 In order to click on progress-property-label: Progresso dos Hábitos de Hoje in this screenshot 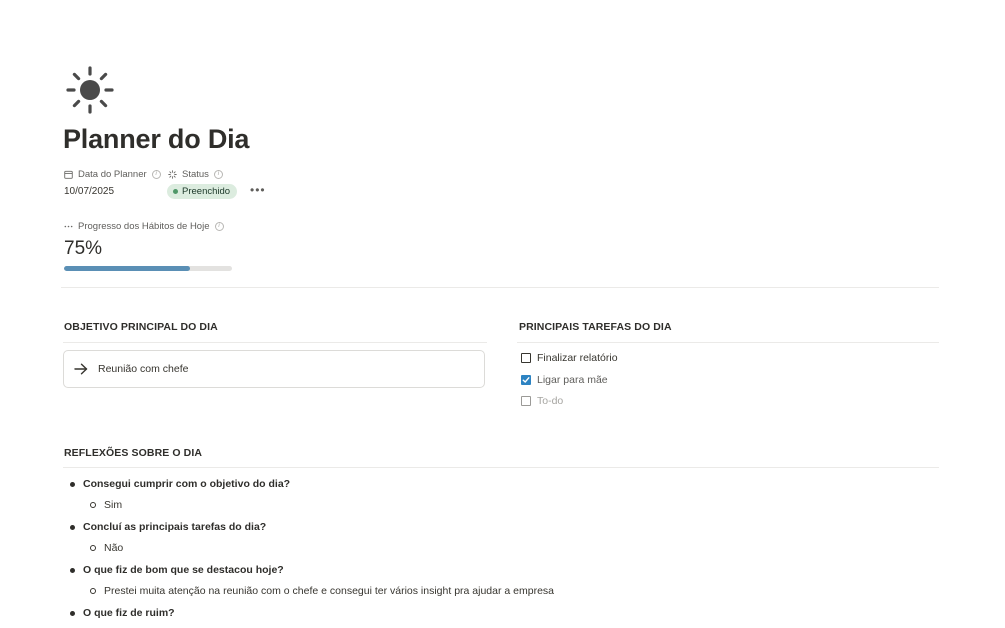, I will do `click(144, 226)`.